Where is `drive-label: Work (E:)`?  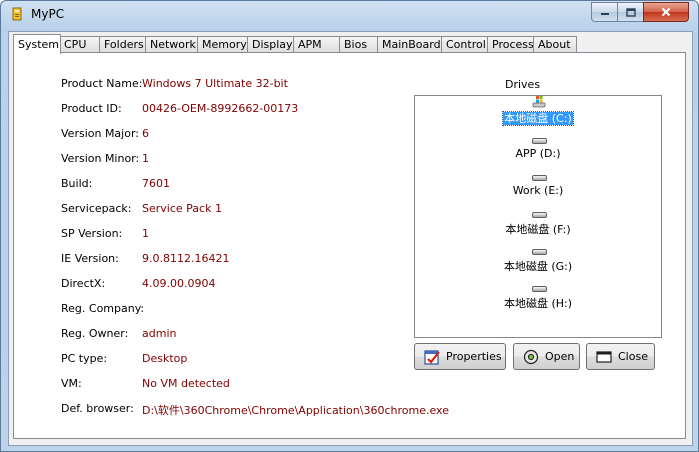
drive-label: Work (E:) is located at coordinates (538, 190).